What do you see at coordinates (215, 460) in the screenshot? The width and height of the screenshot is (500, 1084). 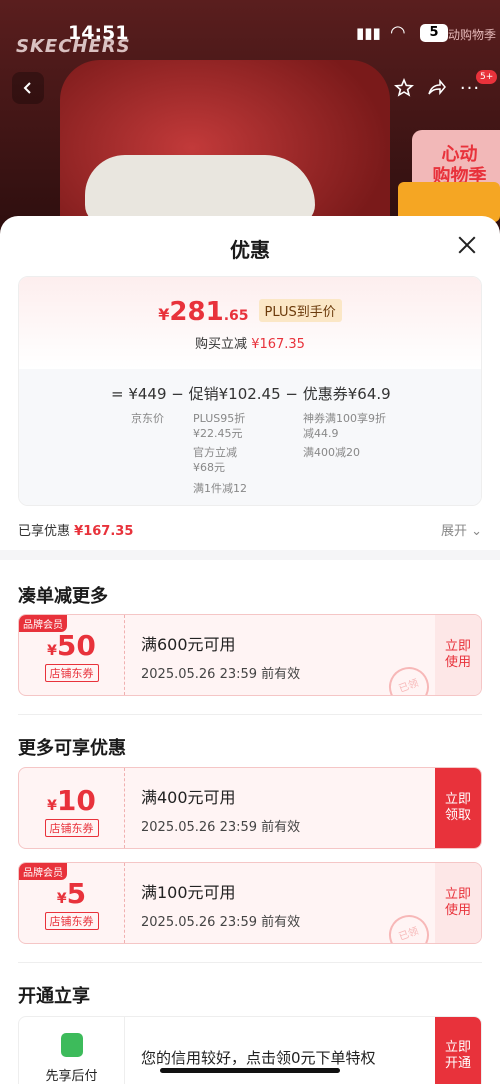 I see `promo-item: 官方立减 ¥68元` at bounding box center [215, 460].